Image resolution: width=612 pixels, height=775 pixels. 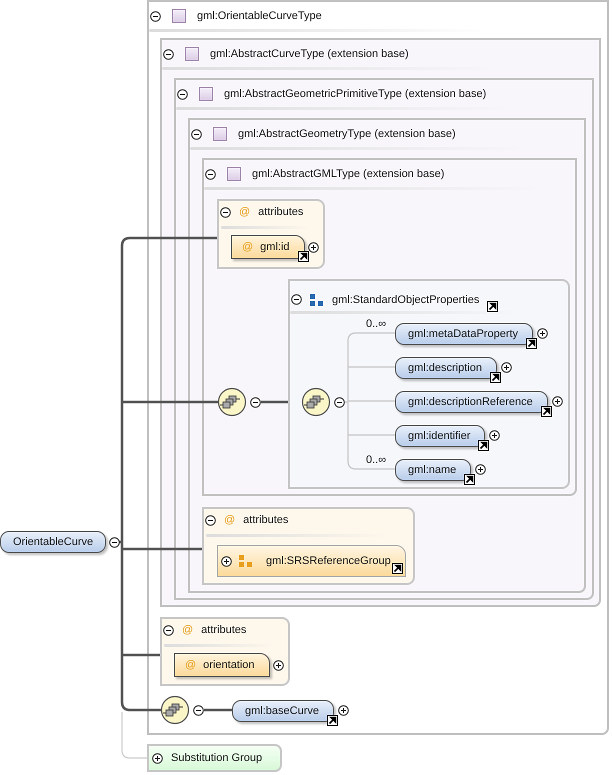 I want to click on group-title: gml:StandardObjectProperties, so click(x=406, y=299).